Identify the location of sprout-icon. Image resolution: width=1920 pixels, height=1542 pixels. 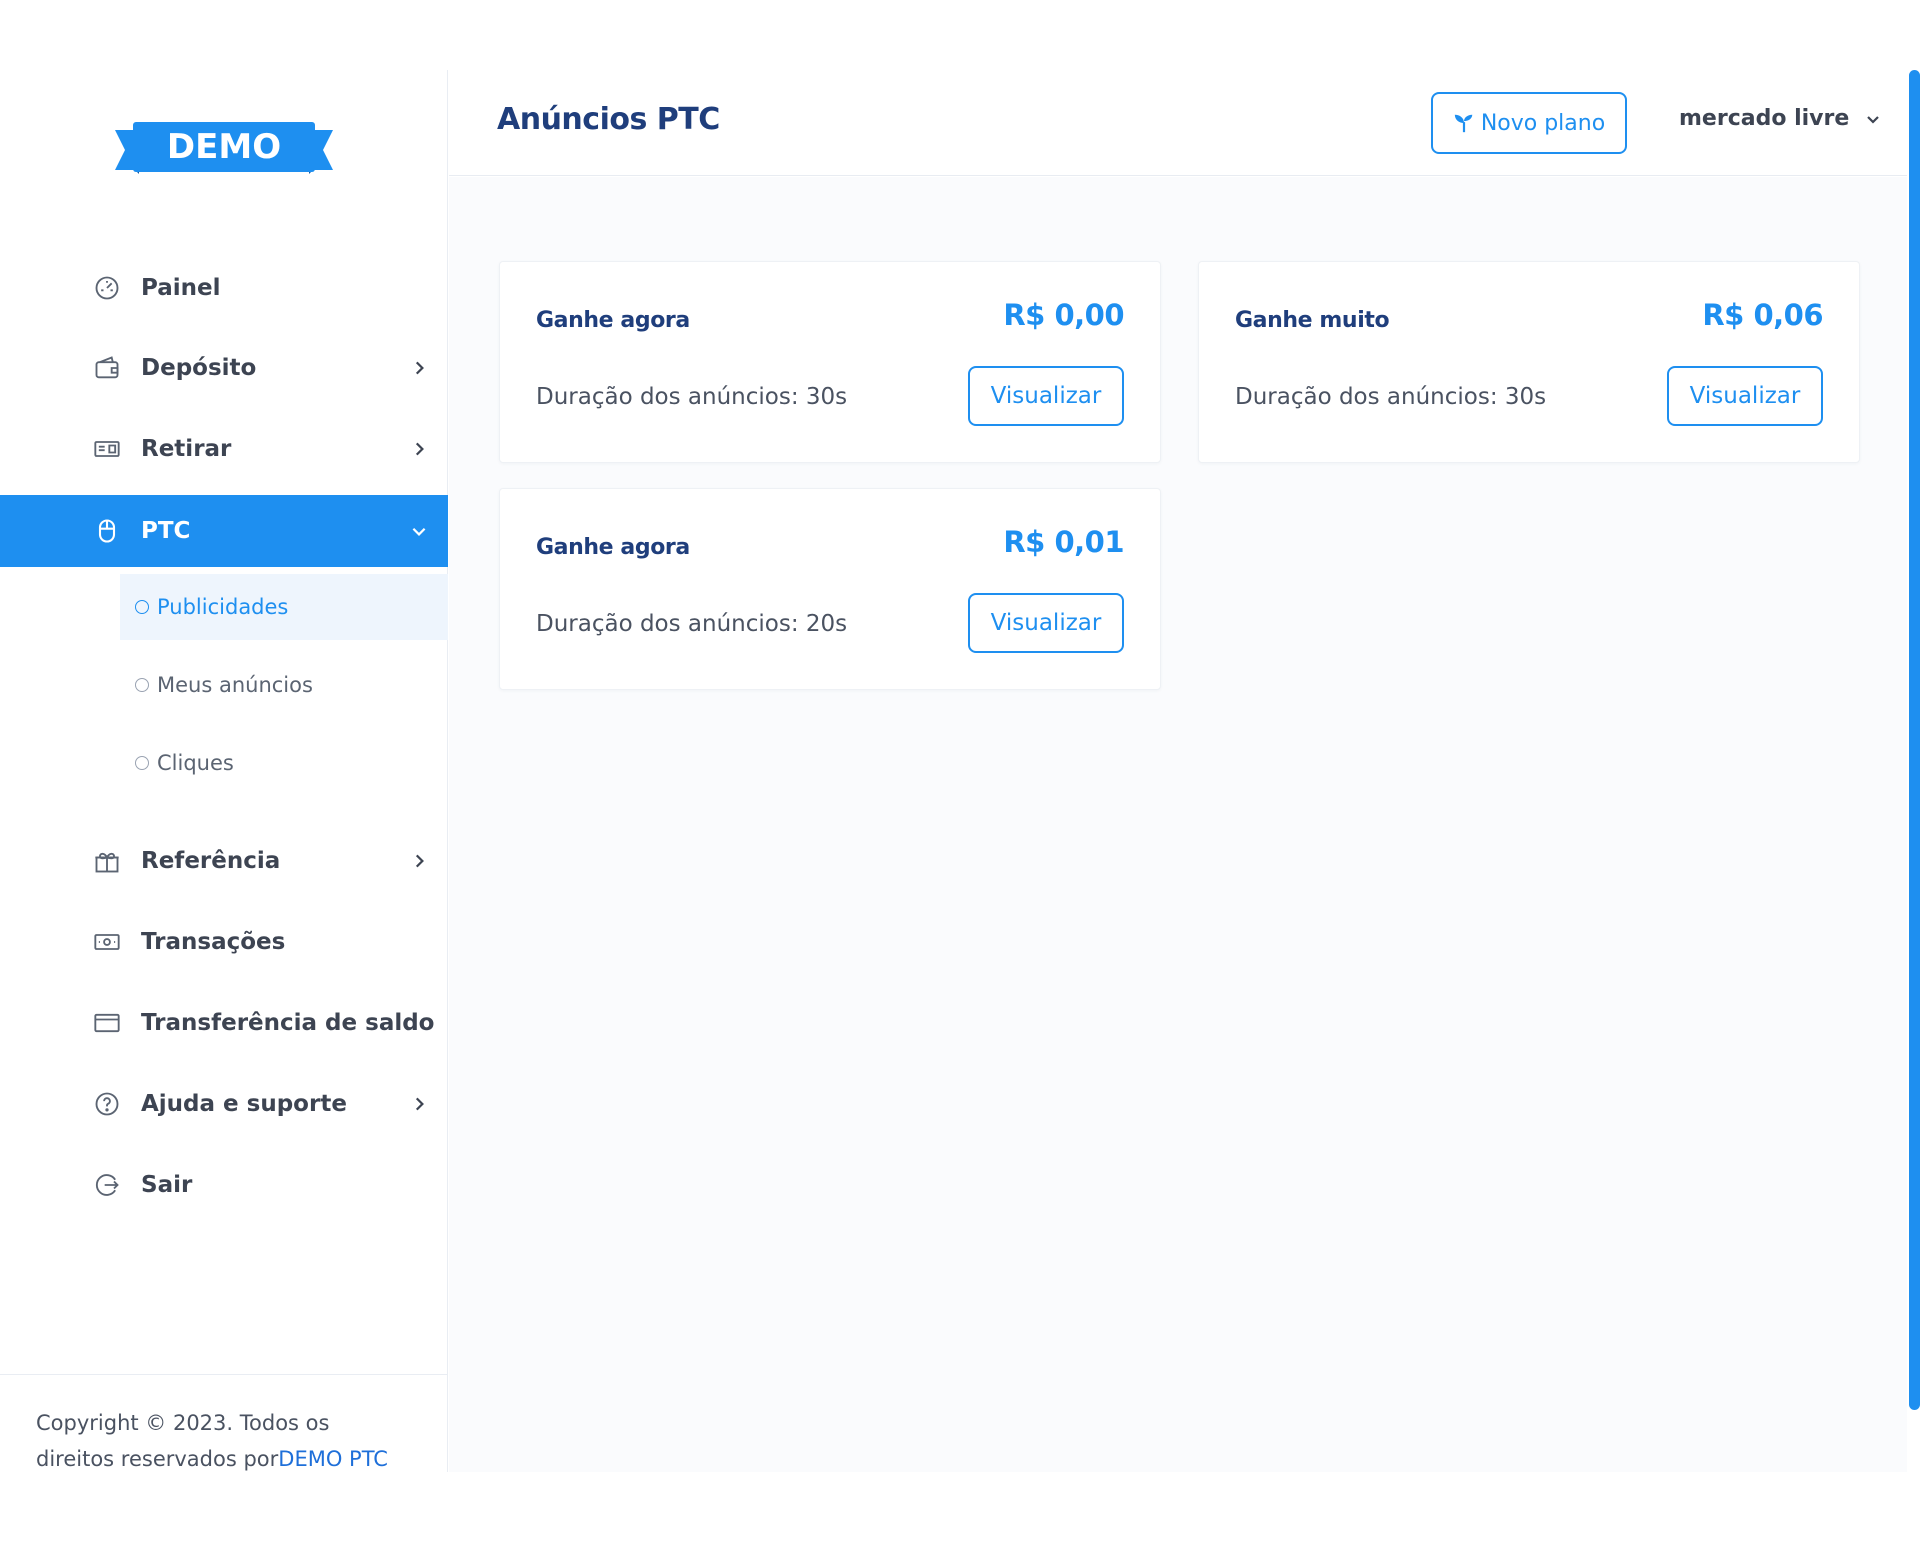
(1463, 123).